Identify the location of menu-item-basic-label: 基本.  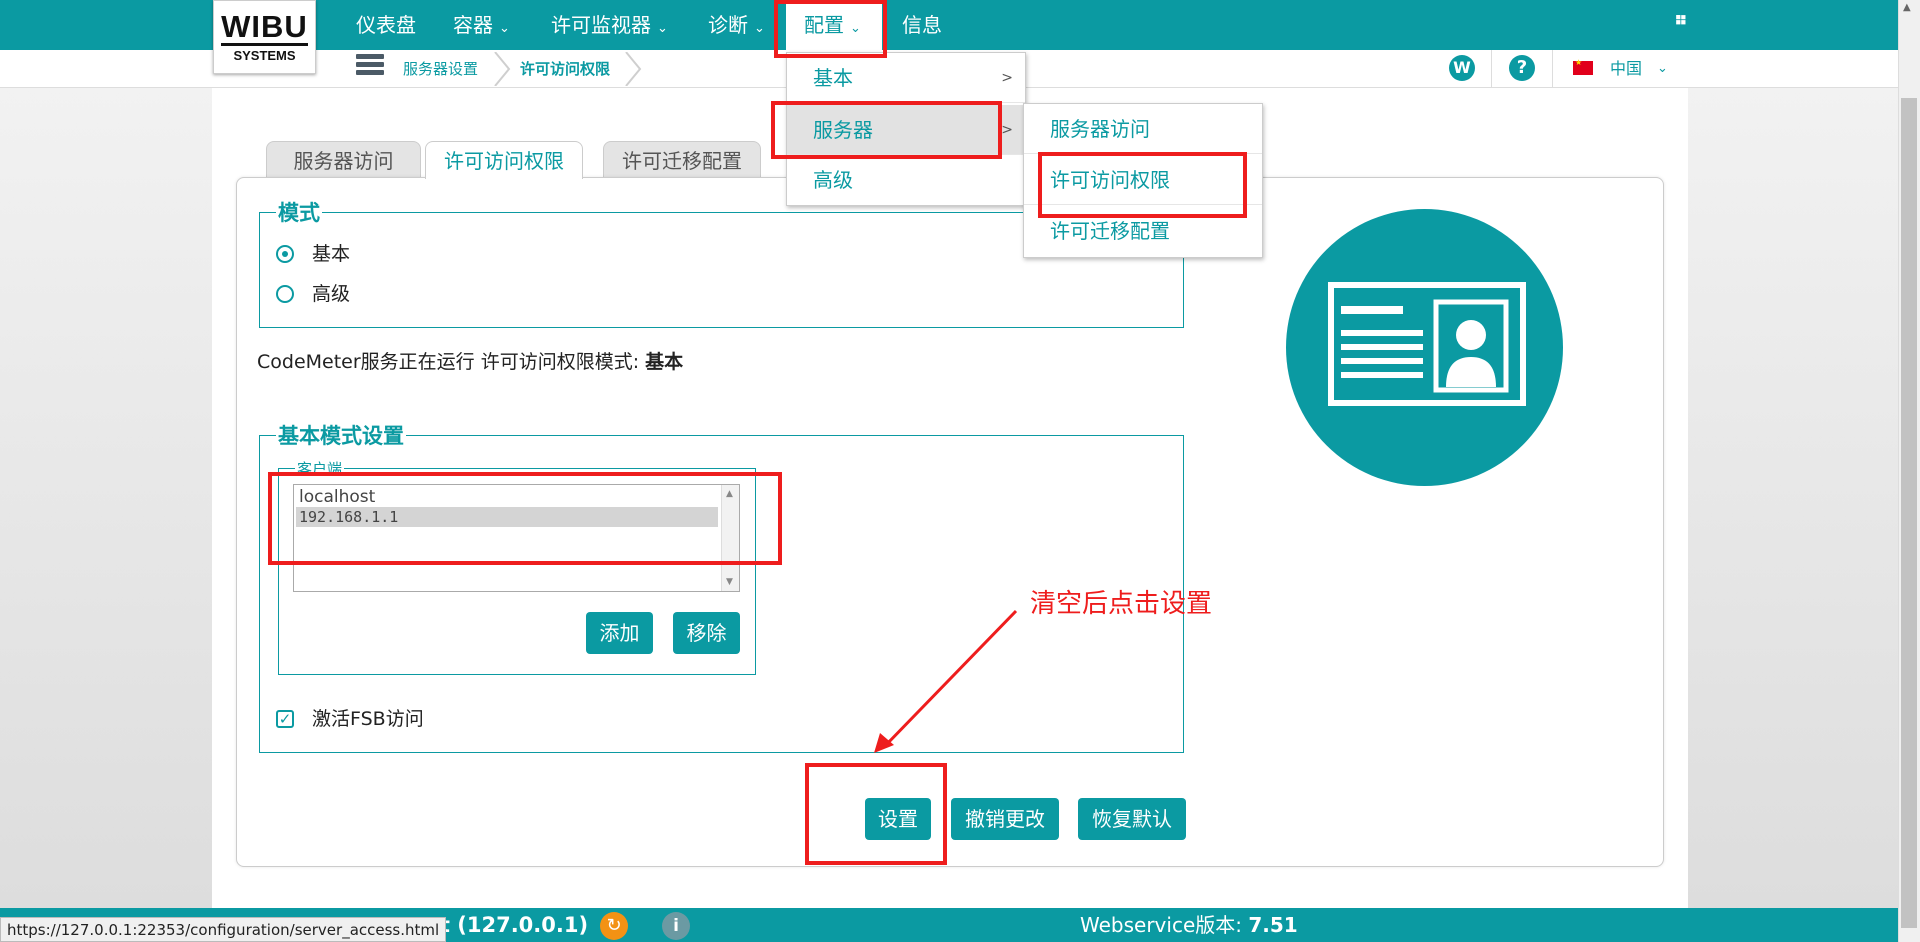
(833, 78).